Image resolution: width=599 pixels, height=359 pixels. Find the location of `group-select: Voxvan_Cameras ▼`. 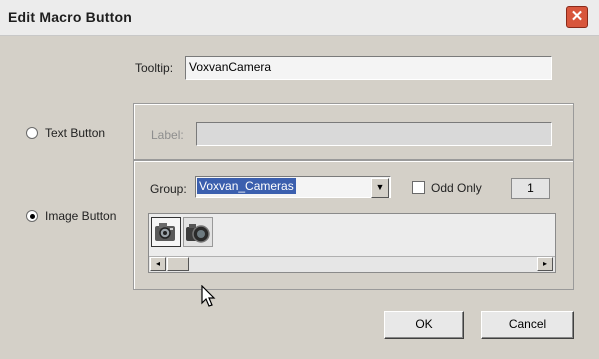

group-select: Voxvan_Cameras ▼ is located at coordinates (293, 187).